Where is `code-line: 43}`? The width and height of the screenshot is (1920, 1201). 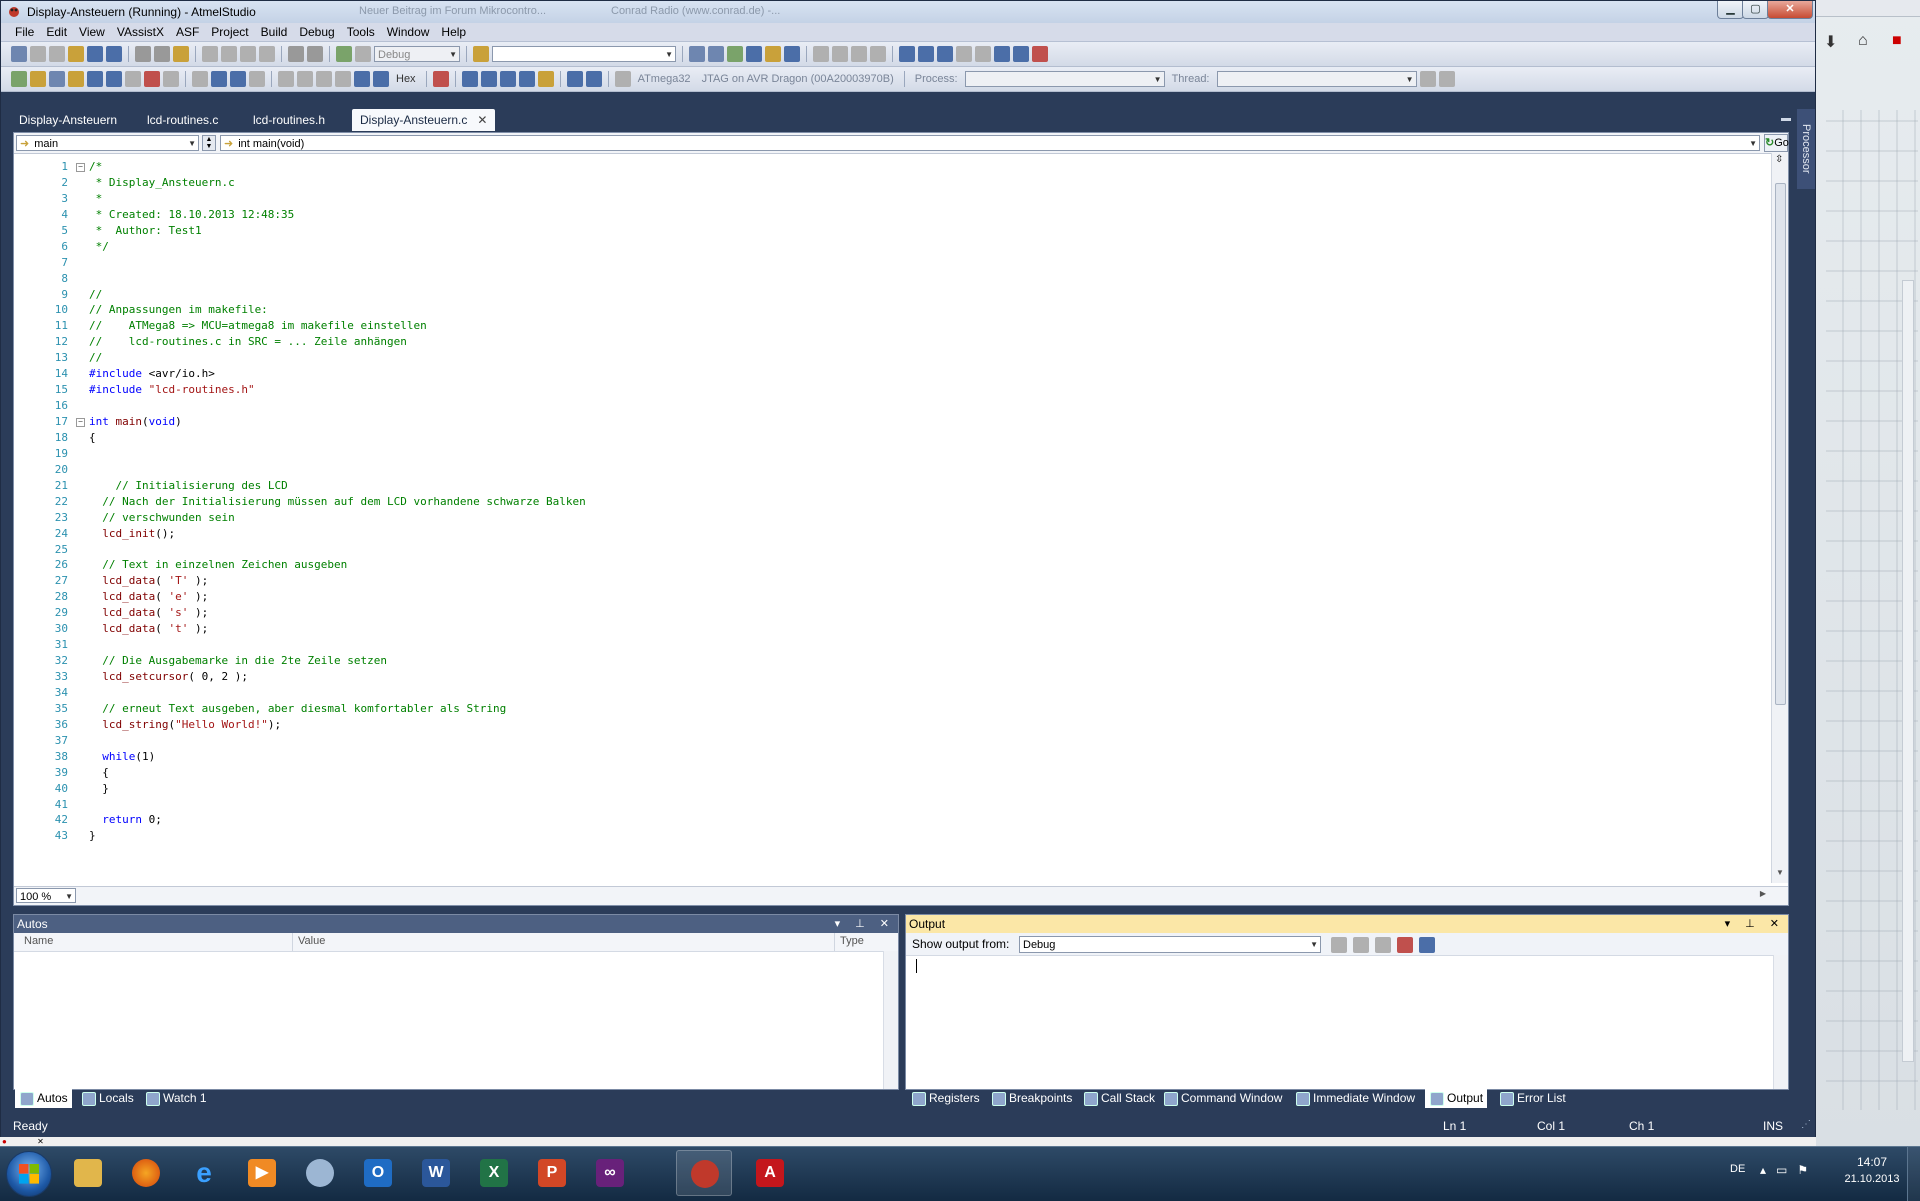
code-line: 43} is located at coordinates (894, 836).